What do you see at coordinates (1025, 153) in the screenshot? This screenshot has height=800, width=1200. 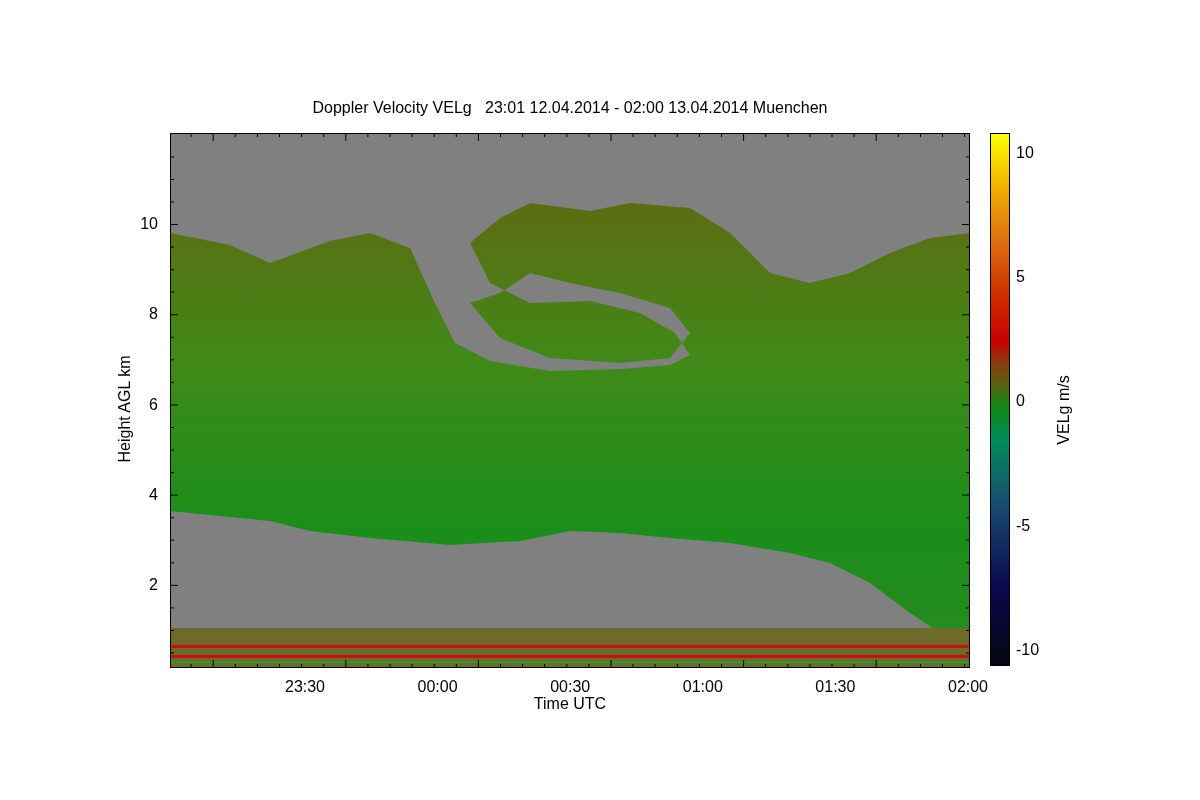 I see `colorbar-tick-label: 10` at bounding box center [1025, 153].